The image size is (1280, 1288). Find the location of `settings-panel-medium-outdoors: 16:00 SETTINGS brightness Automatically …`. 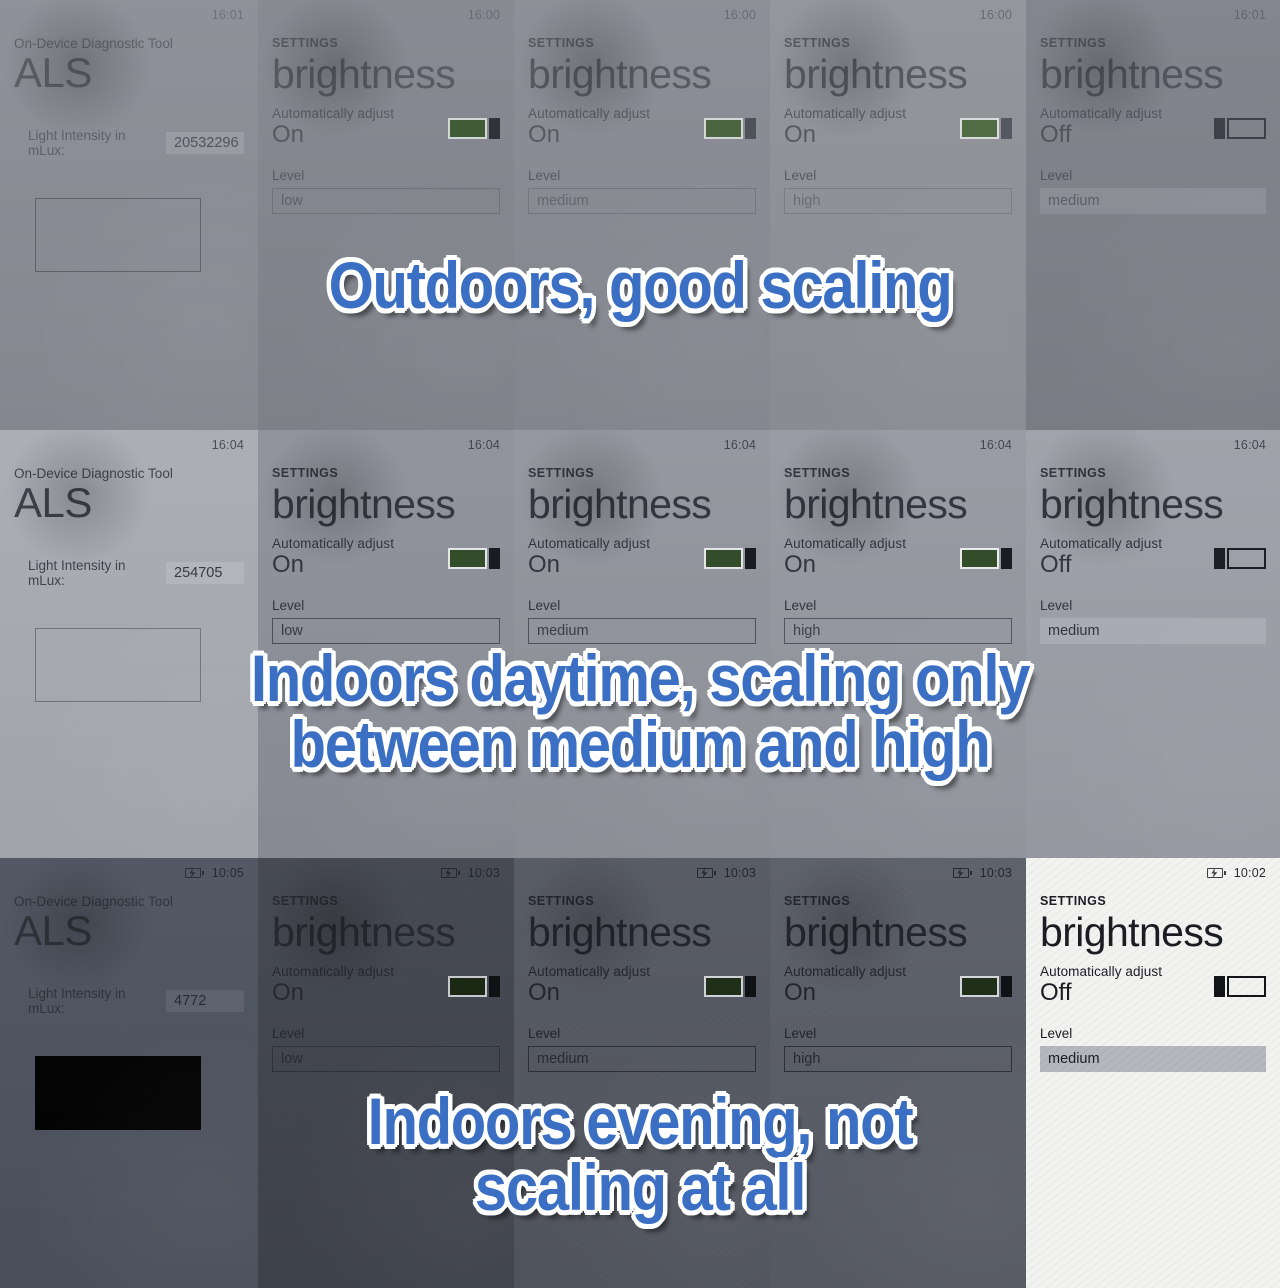

settings-panel-medium-outdoors: 16:00 SETTINGS brightness Automatically … is located at coordinates (642, 215).